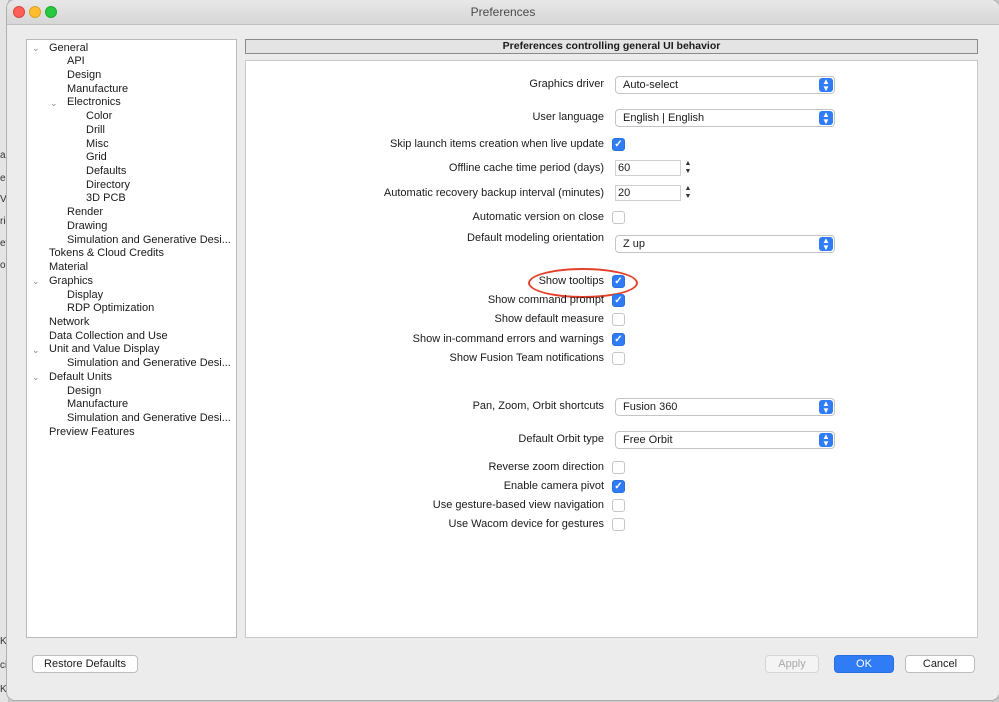 The height and width of the screenshot is (702, 999). Describe the element at coordinates (634, 244) in the screenshot. I see `modeling-orientation-value: Z up` at that location.